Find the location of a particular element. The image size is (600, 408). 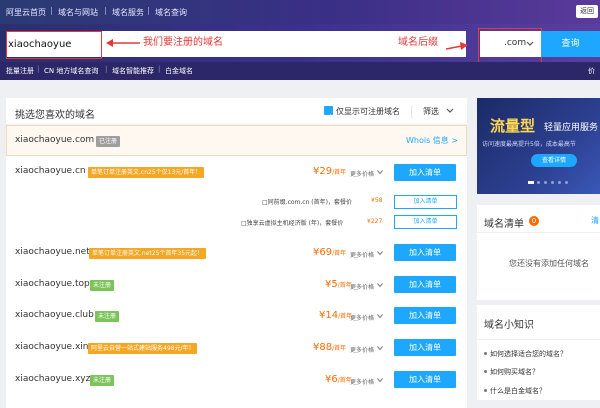

checkmark-icon is located at coordinates (328, 117).